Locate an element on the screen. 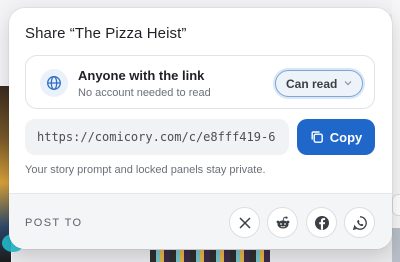 This screenshot has height=262, width=400. globe-icon is located at coordinates (54, 83).